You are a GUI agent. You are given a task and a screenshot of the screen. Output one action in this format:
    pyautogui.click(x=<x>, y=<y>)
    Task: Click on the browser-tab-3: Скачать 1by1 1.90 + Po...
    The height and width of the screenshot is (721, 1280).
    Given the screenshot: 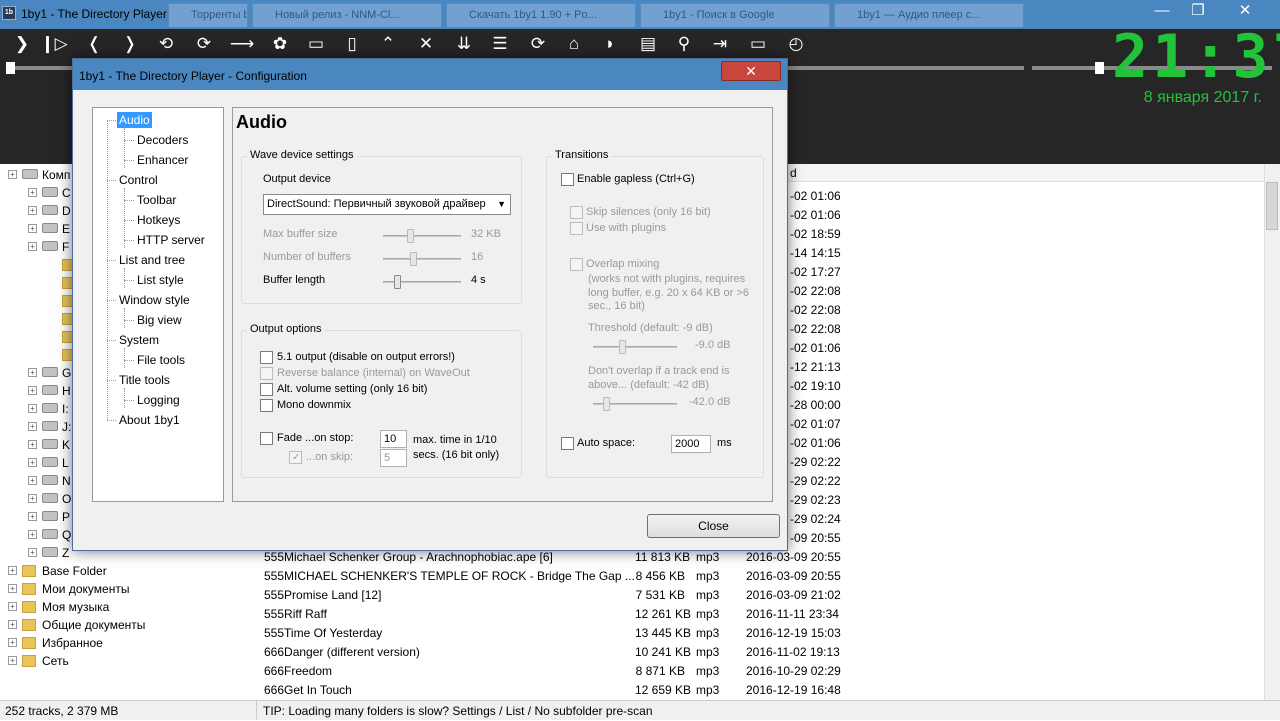 What is the action you would take?
    pyautogui.click(x=541, y=15)
    